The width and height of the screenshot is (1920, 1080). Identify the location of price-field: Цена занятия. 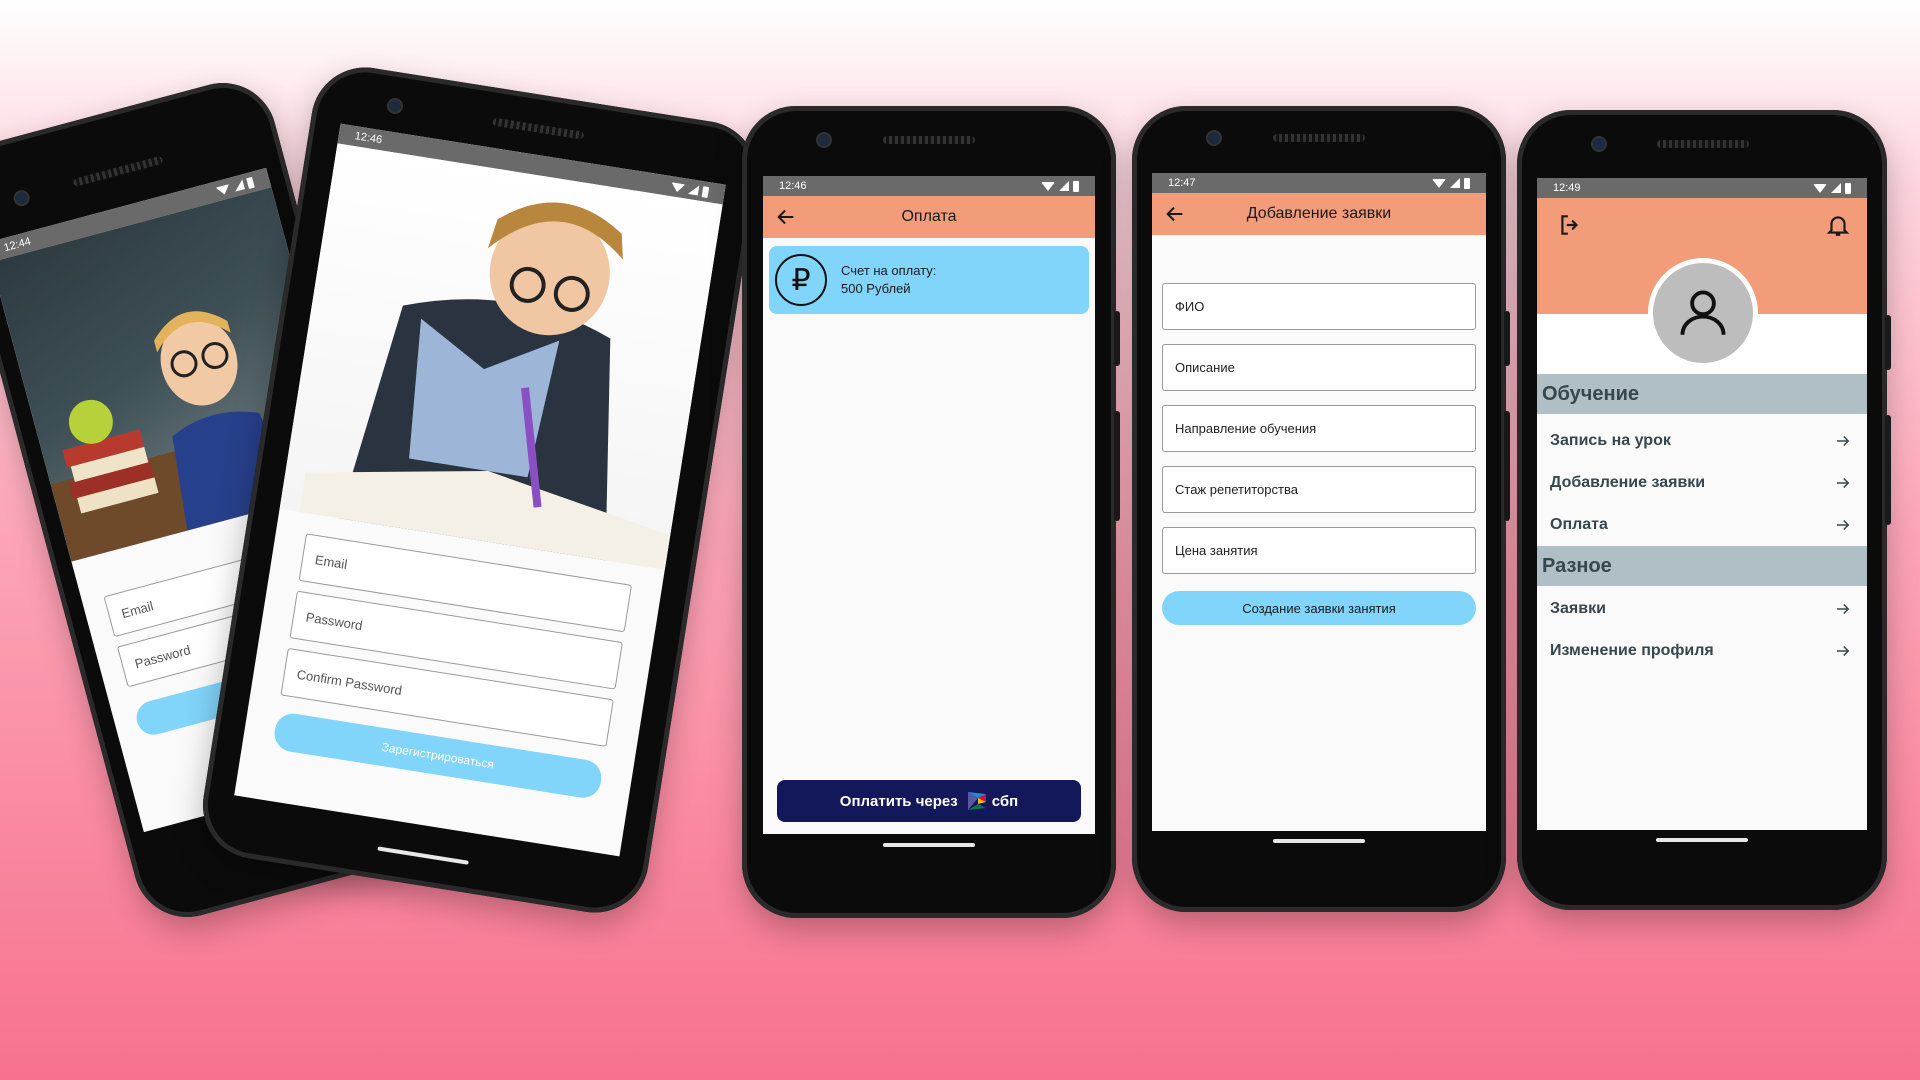
(1319, 550).